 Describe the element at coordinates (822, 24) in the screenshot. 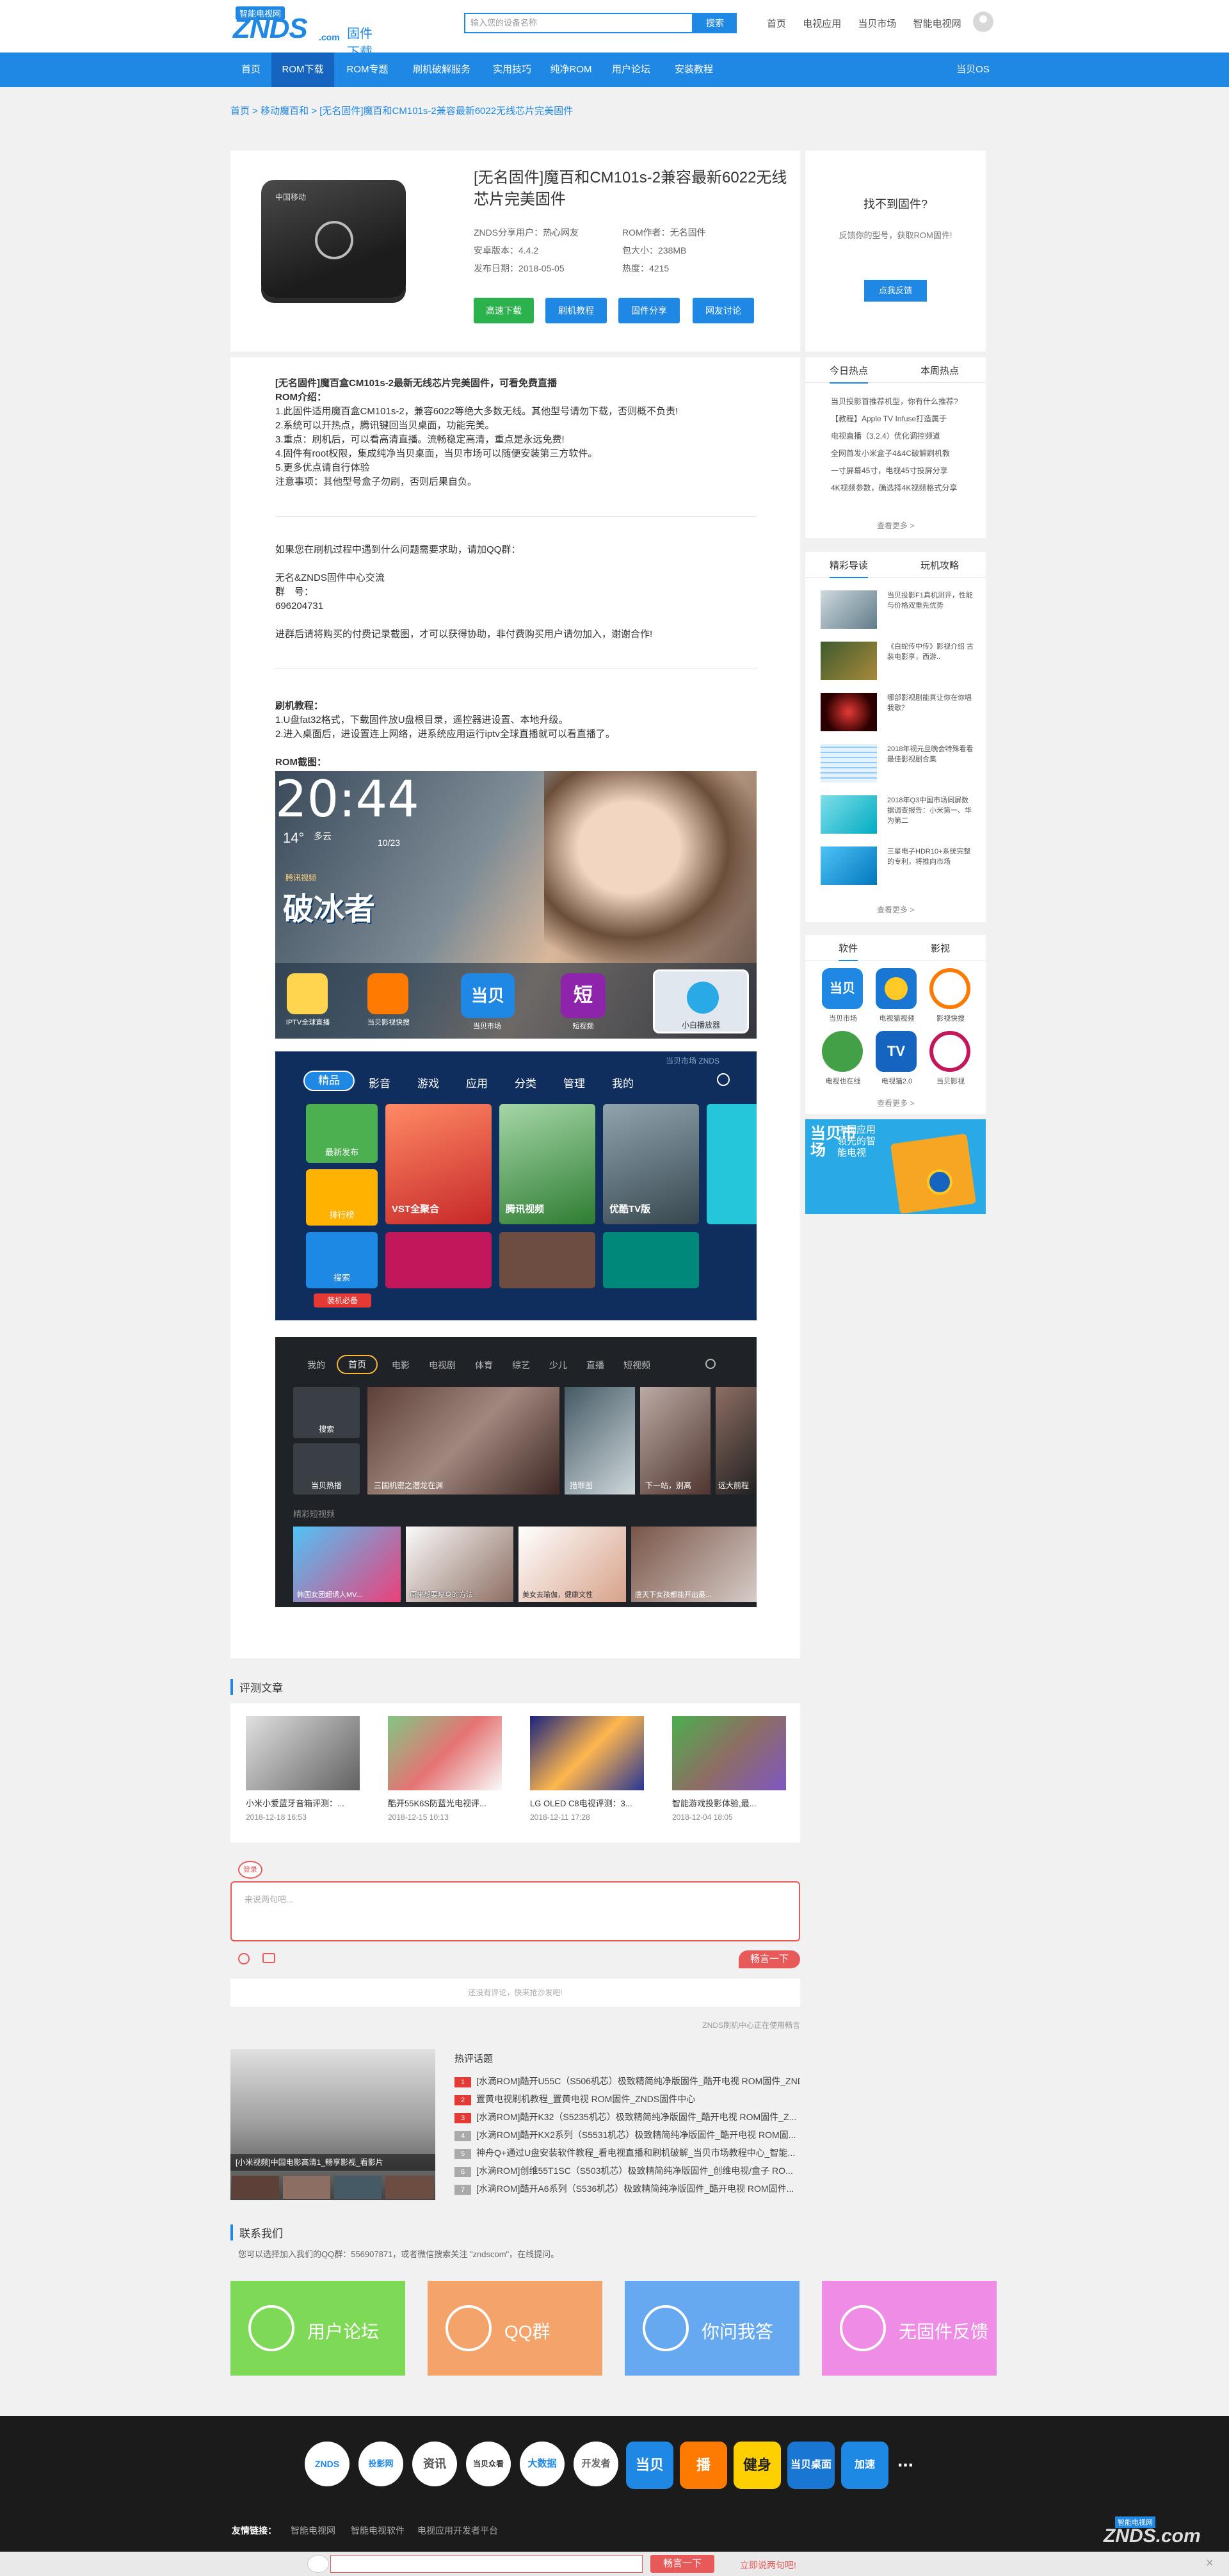

I see `top-link-apps: 电视应用` at that location.